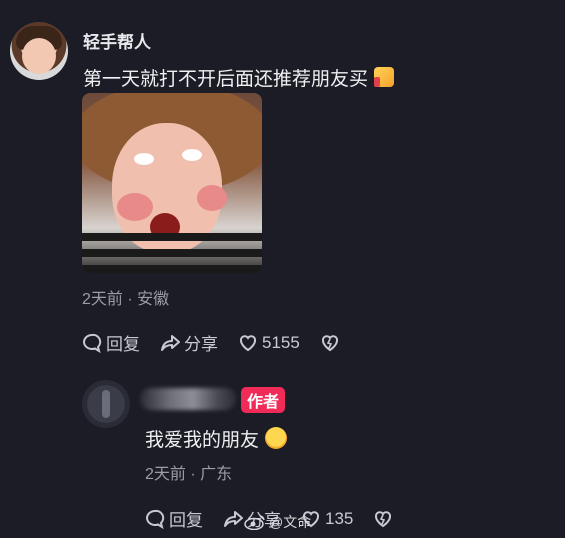 Image resolution: width=565 pixels, height=538 pixels. I want to click on comment-meta: 2天前 · 安徽, so click(126, 299).